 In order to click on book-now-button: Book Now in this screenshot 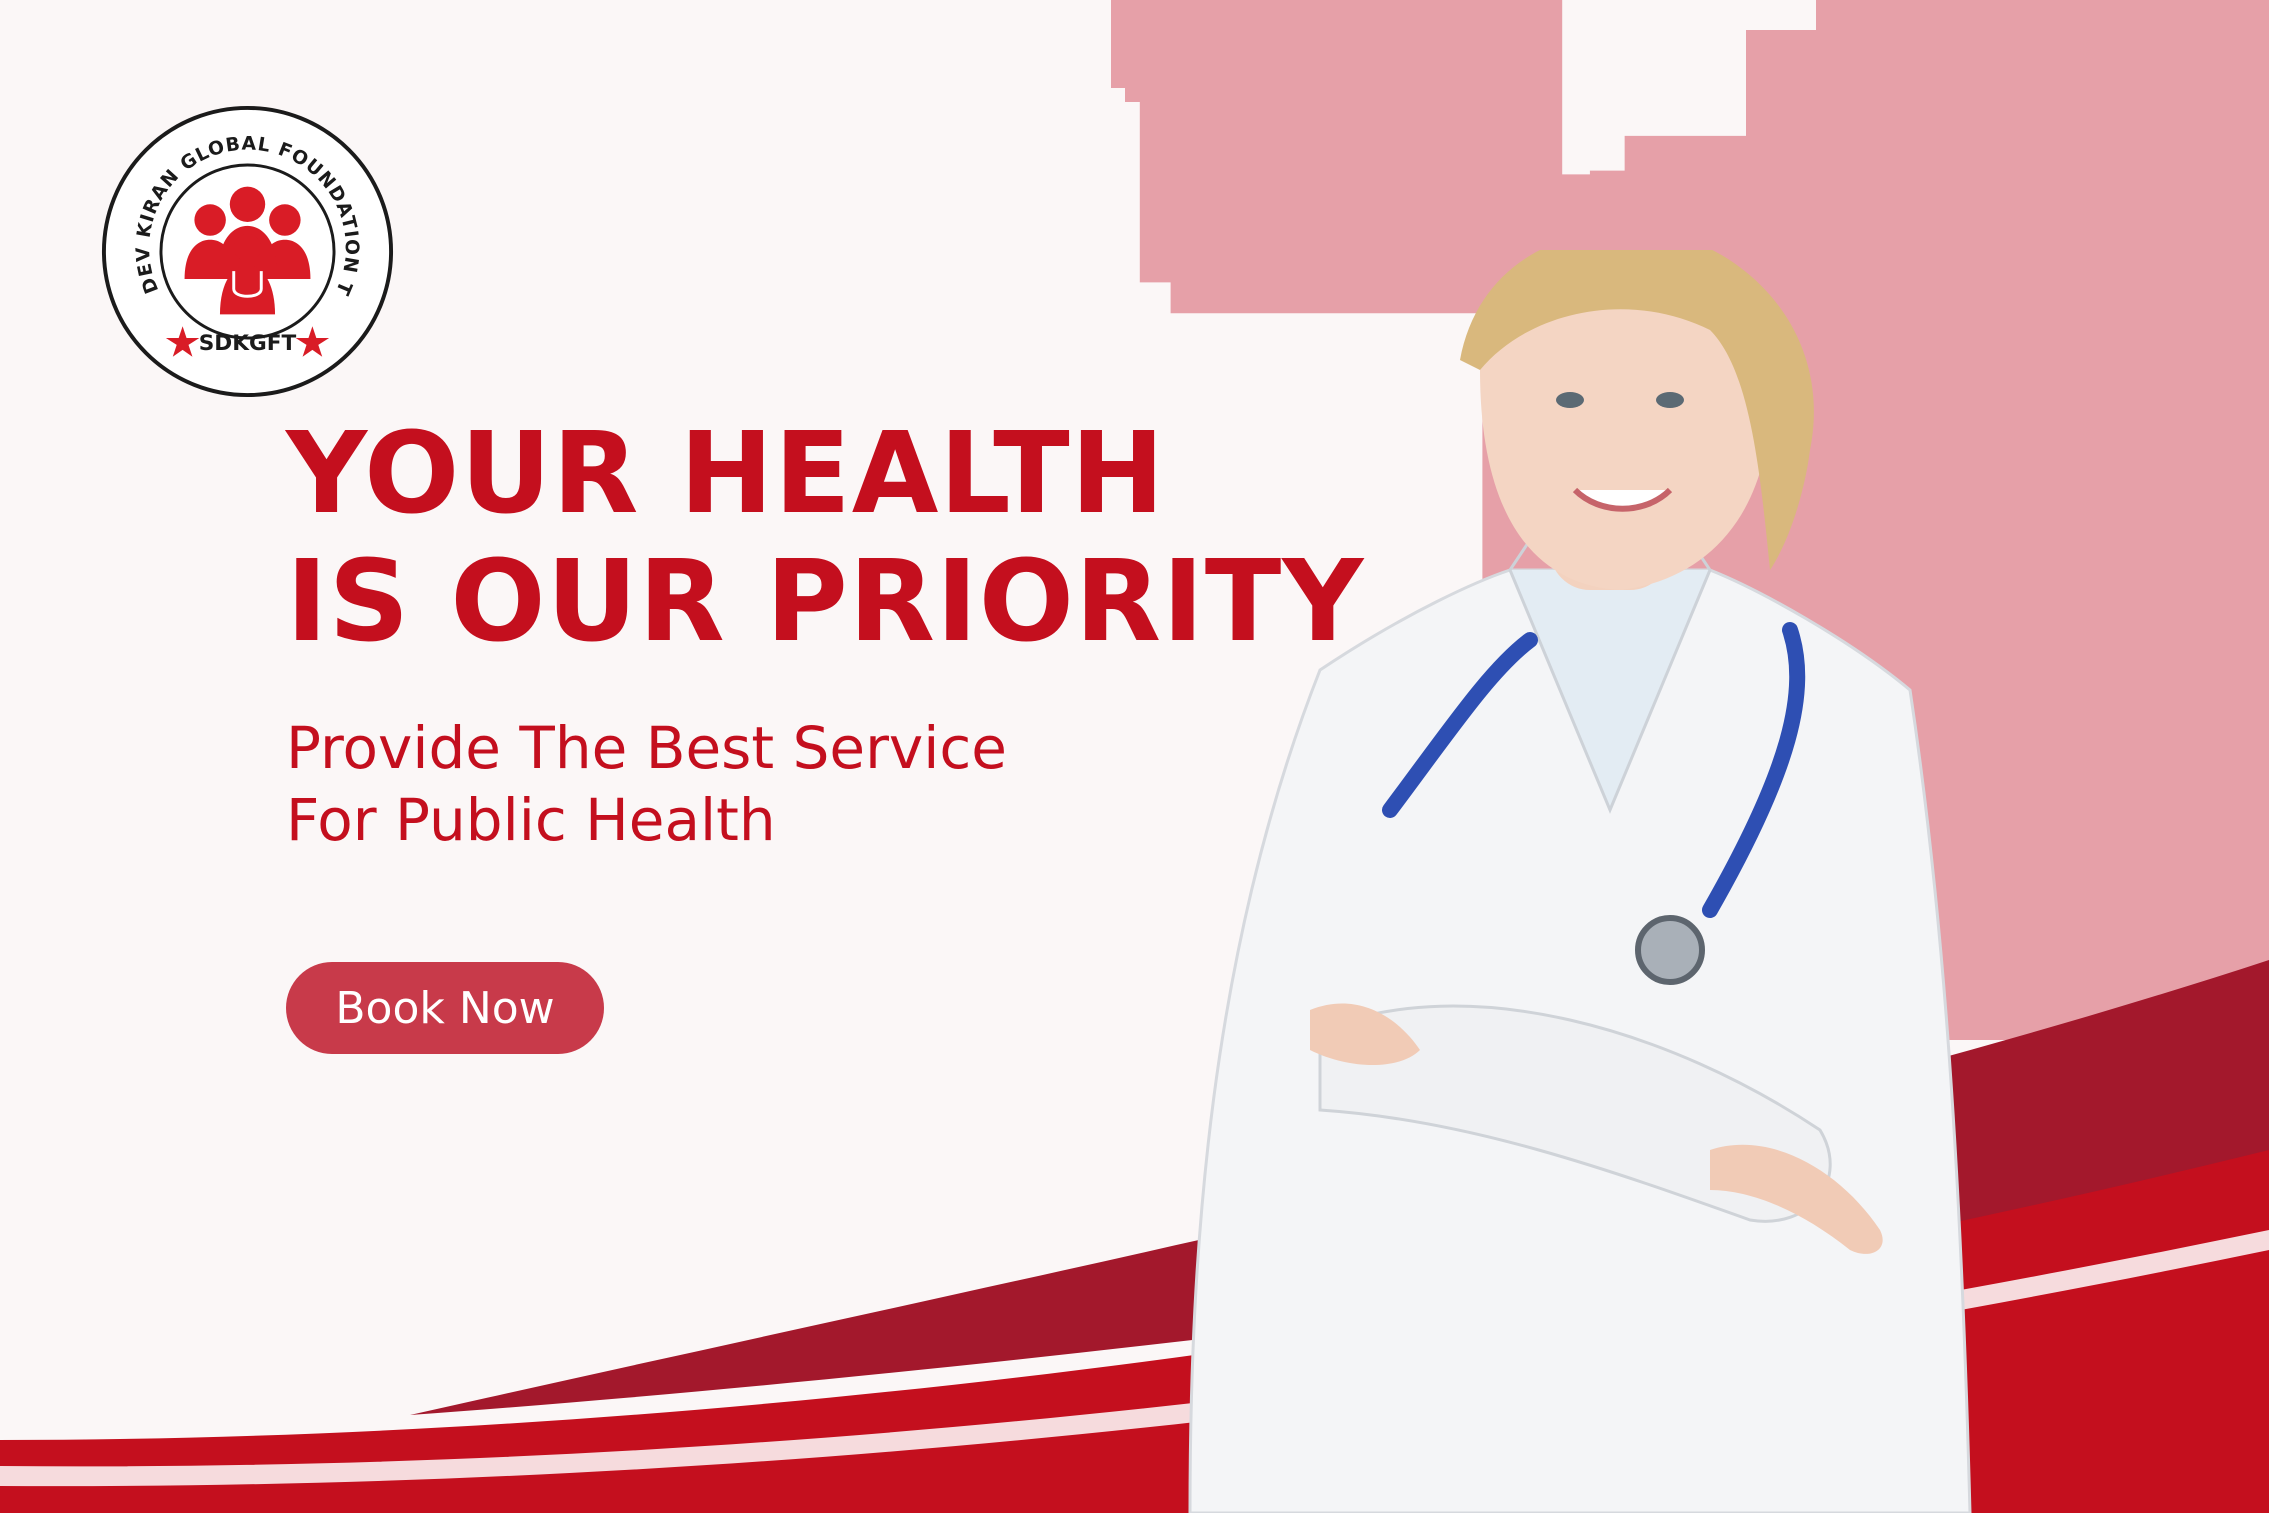, I will do `click(445, 1008)`.